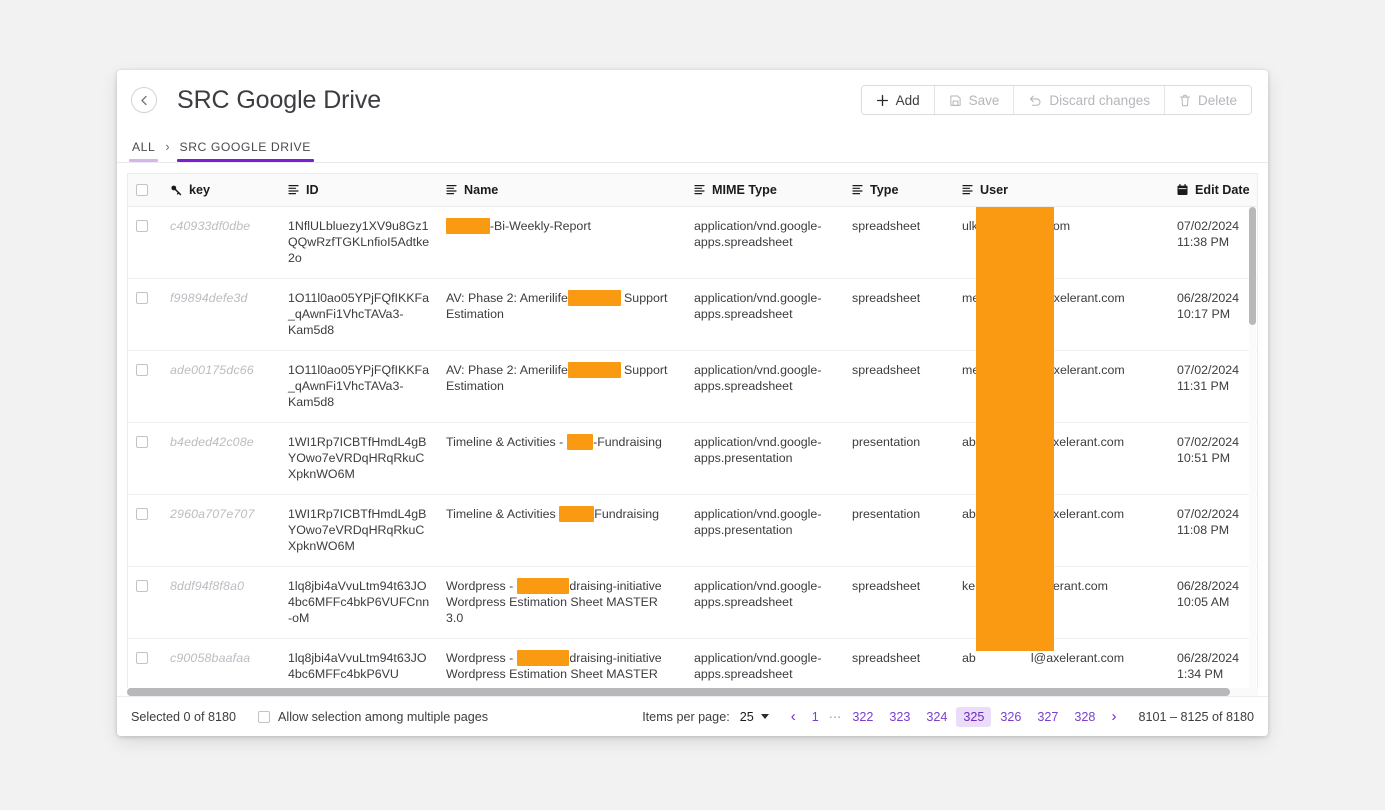 The height and width of the screenshot is (810, 1385). Describe the element at coordinates (577, 513) in the screenshot. I see `name-redaction: ████` at that location.